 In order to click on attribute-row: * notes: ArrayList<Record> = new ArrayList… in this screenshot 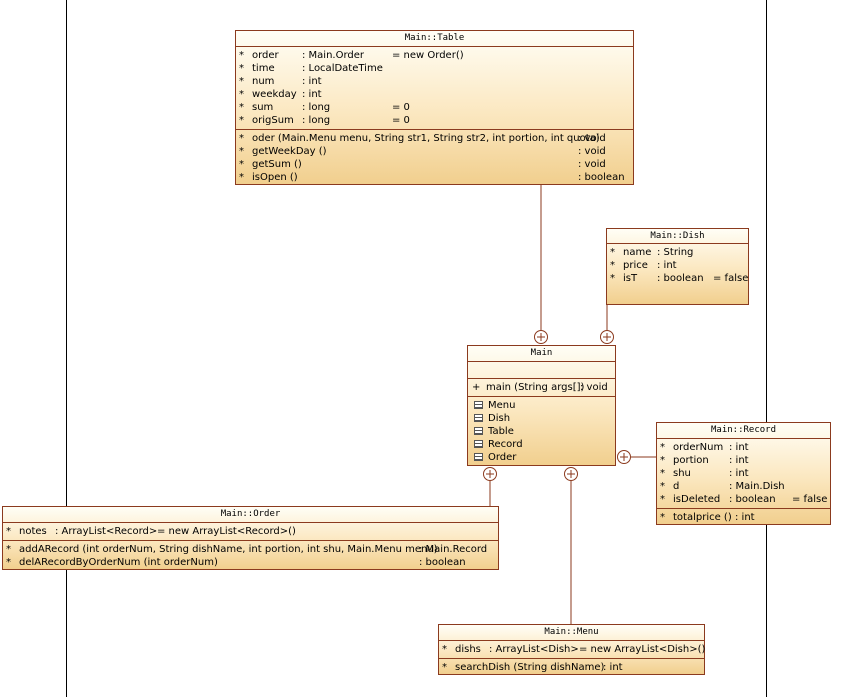, I will do `click(250, 531)`.